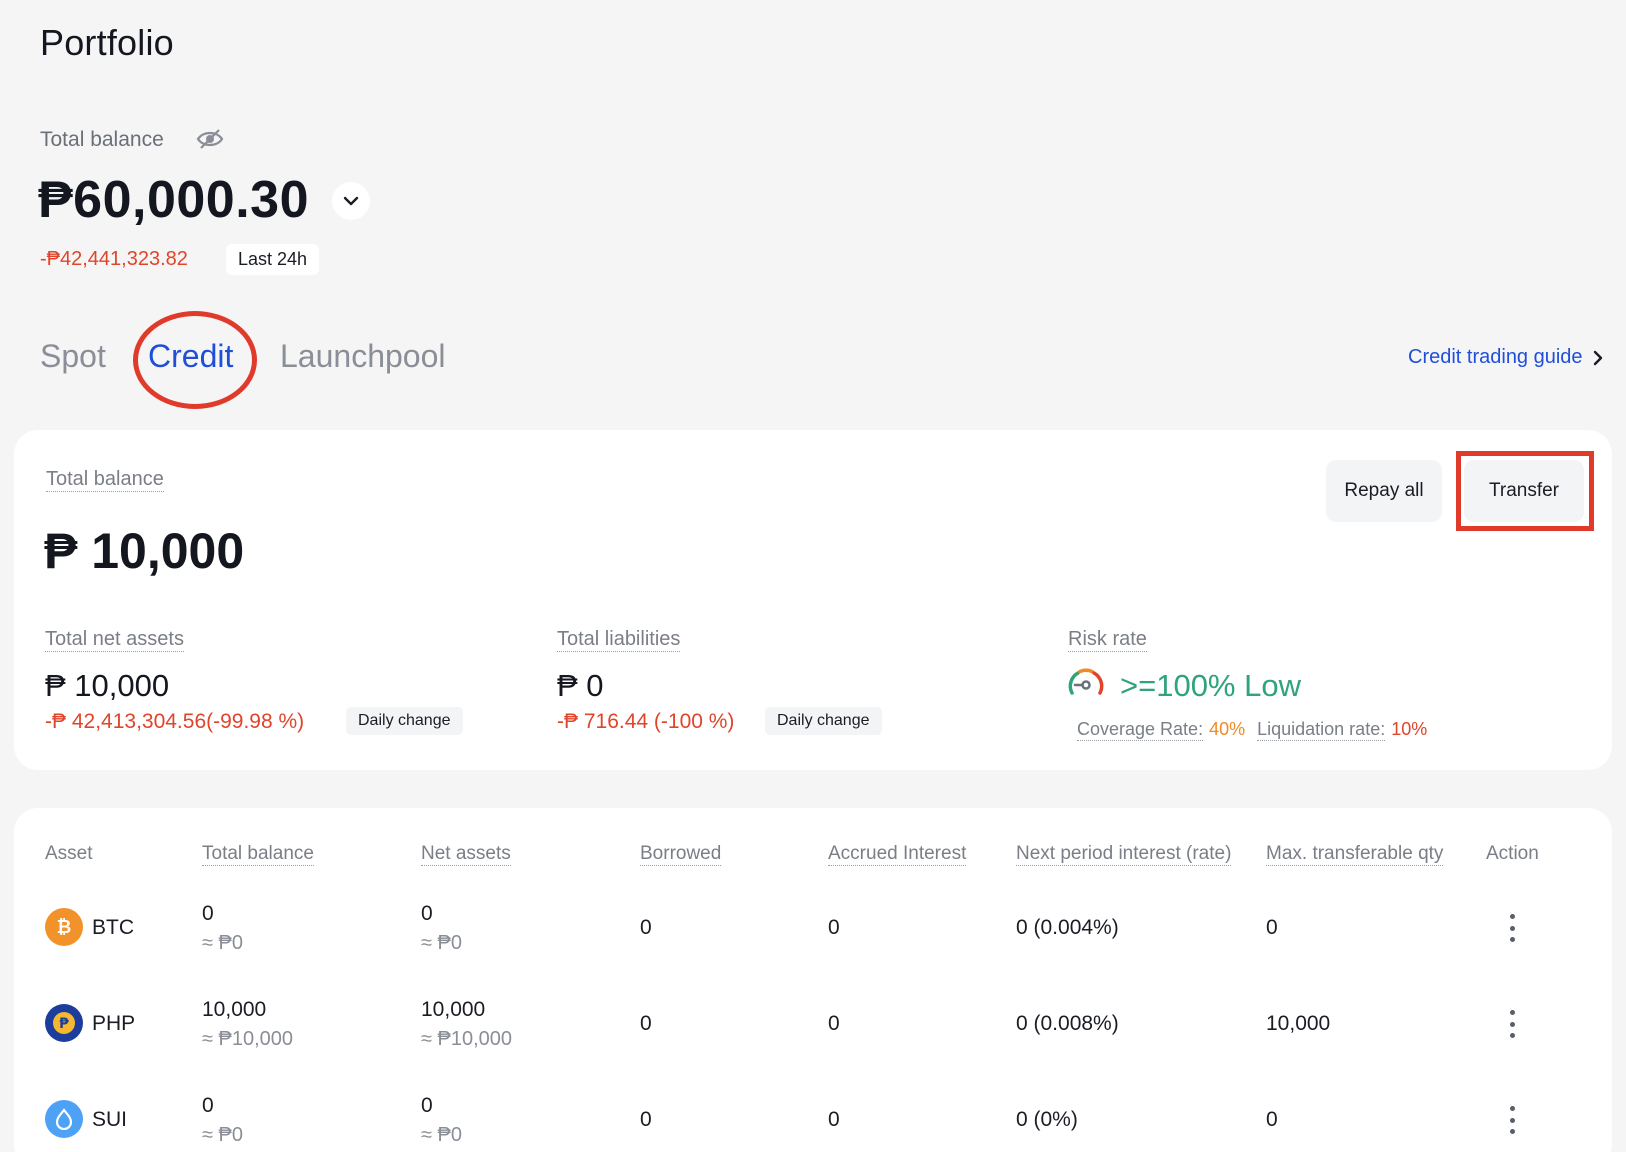  I want to click on column-header-next-period-interest: Next period interest (rate), so click(1124, 854).